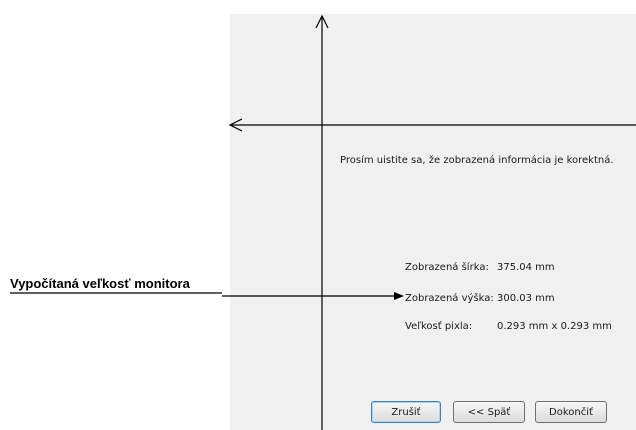 This screenshot has width=636, height=430. What do you see at coordinates (439, 326) in the screenshot?
I see `pixel-size-label: Veľkosť pixla:` at bounding box center [439, 326].